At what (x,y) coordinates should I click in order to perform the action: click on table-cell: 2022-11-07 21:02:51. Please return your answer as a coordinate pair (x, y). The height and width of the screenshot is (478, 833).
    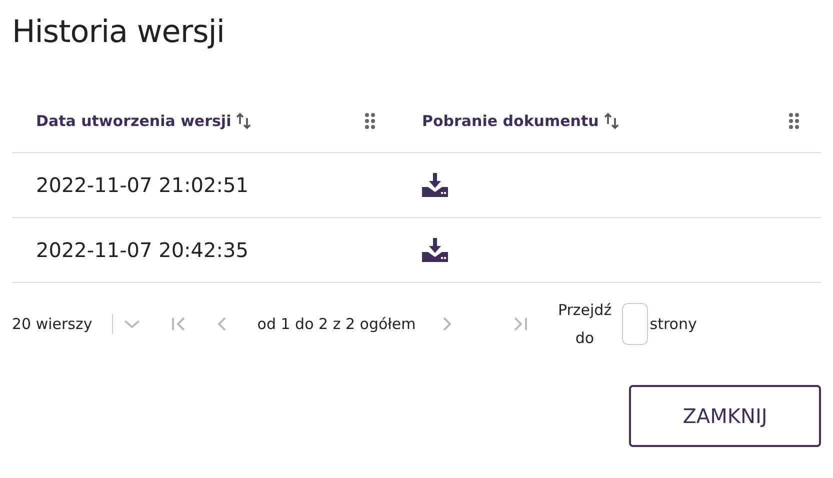
    Looking at the image, I should click on (142, 185).